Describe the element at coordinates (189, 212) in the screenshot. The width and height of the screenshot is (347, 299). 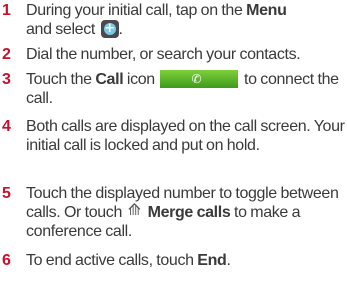
I see `merge-calls-label: Merge calls` at that location.